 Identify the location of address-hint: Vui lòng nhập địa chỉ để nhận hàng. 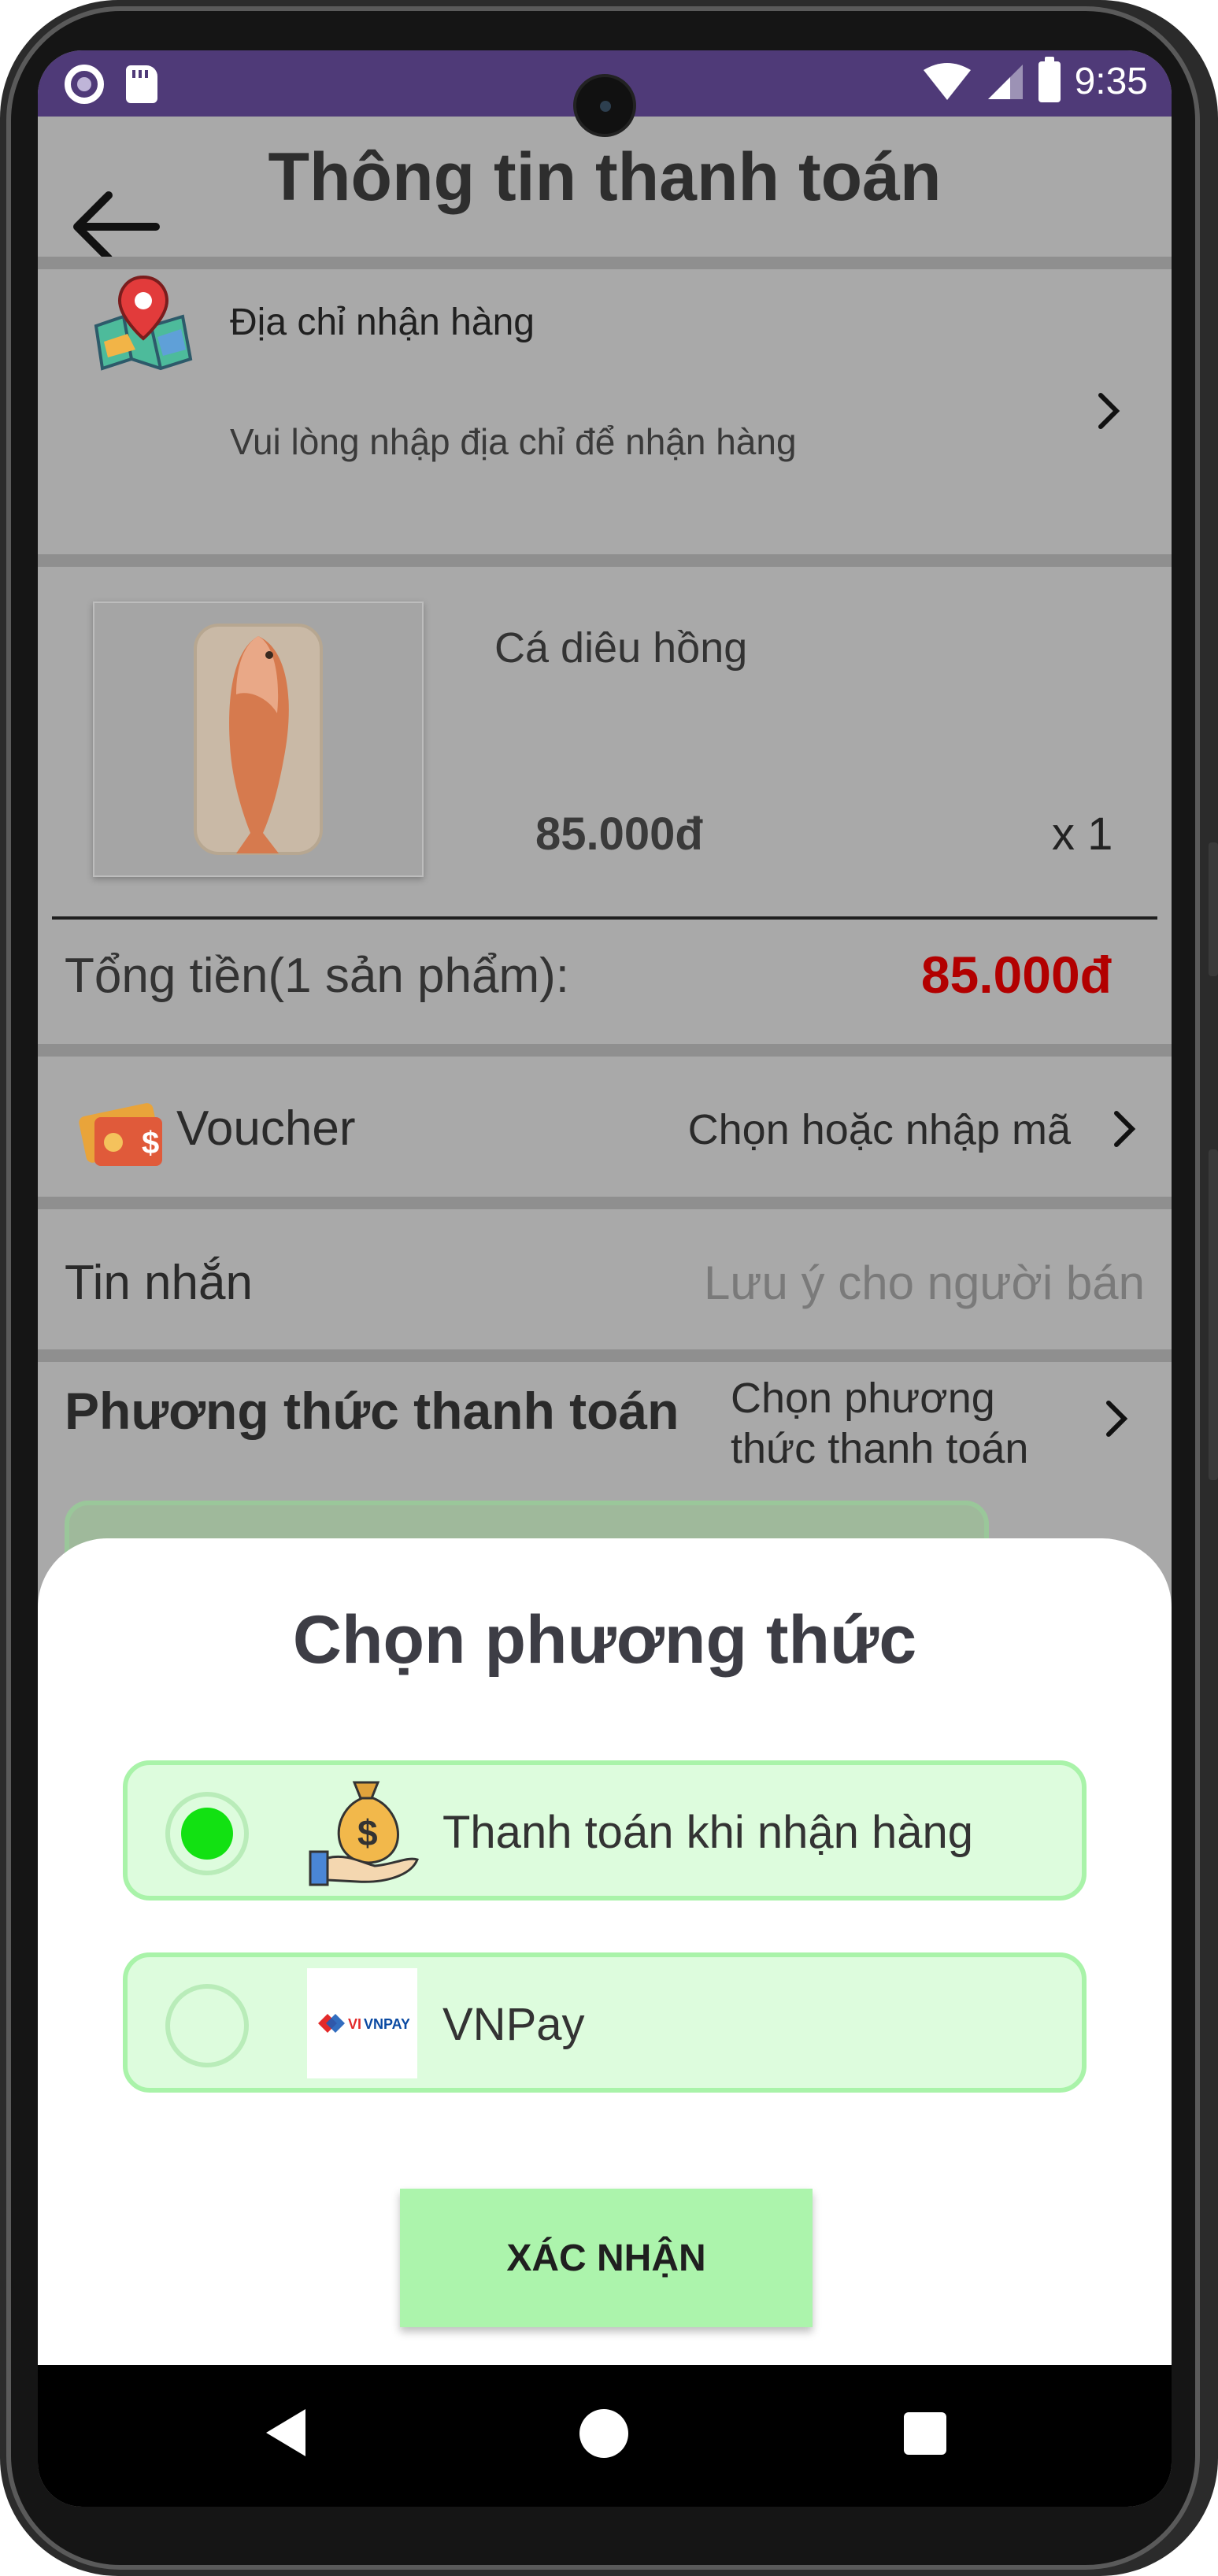
(513, 441).